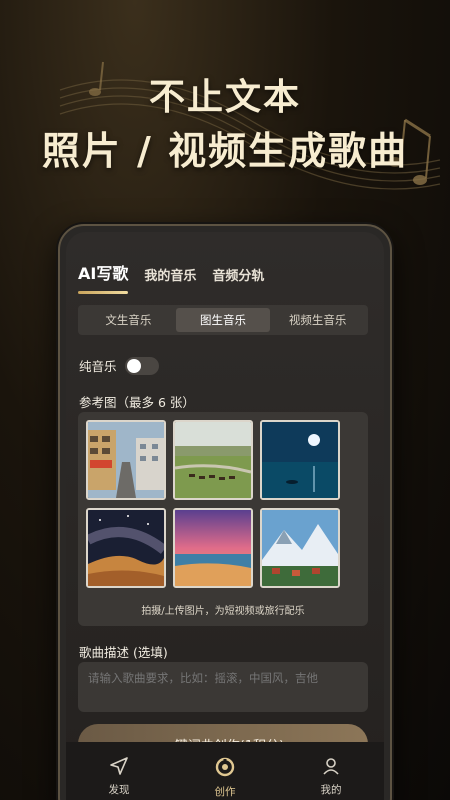 Image resolution: width=450 pixels, height=800 pixels. What do you see at coordinates (126, 460) in the screenshot?
I see `thumb-city-street` at bounding box center [126, 460].